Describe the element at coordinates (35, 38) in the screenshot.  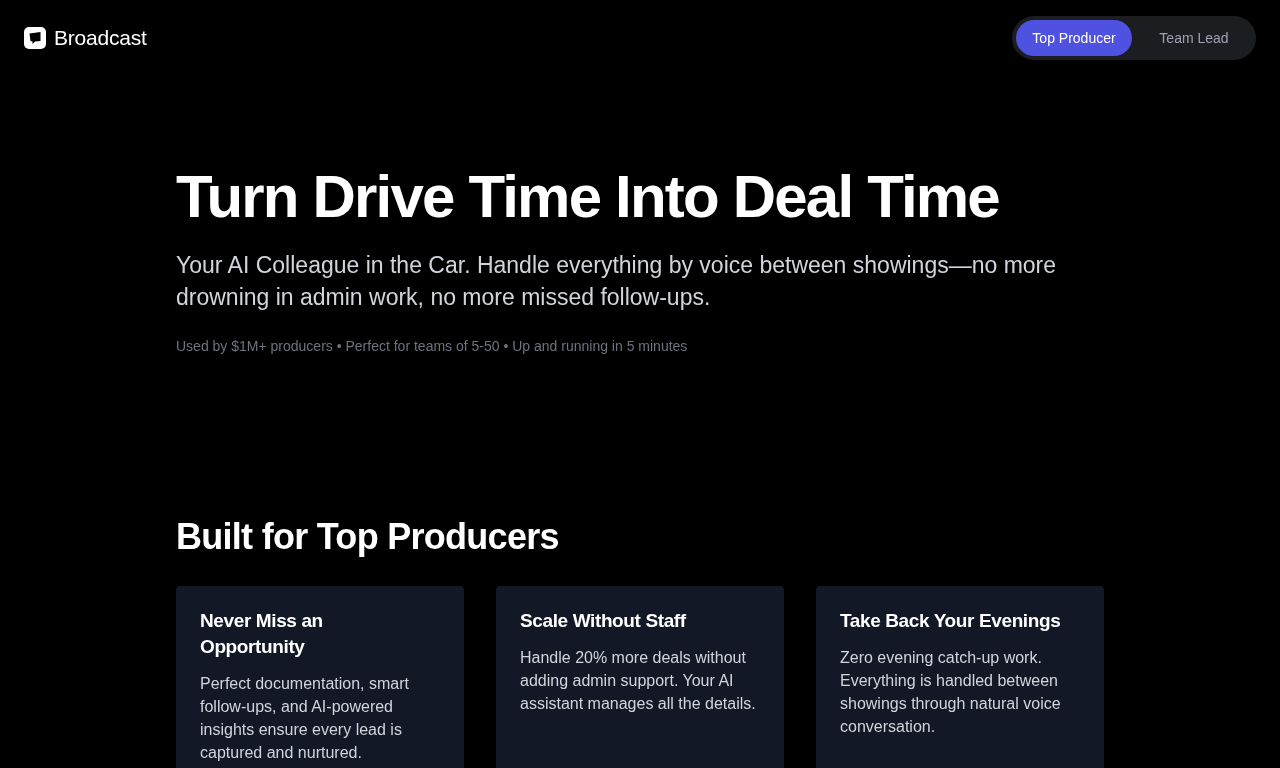
I see `logo-icon` at that location.